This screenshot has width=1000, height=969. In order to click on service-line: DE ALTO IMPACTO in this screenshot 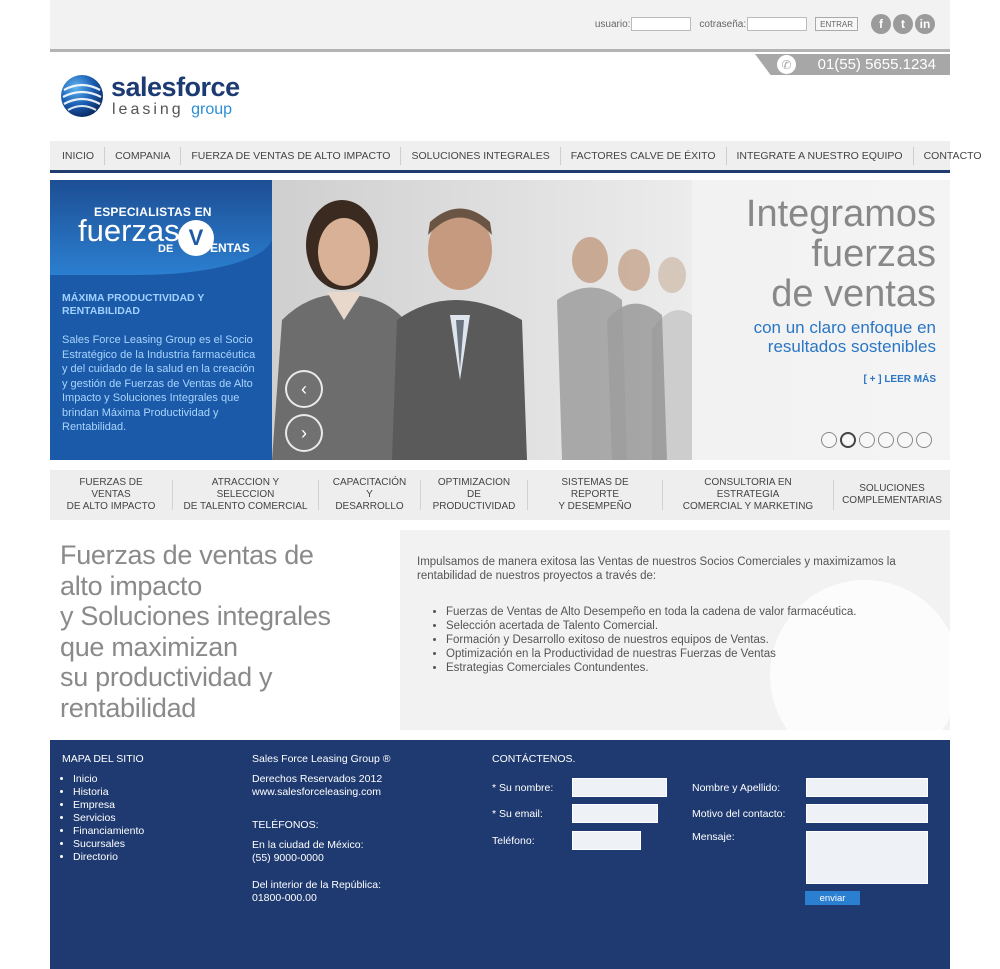, I will do `click(111, 506)`.